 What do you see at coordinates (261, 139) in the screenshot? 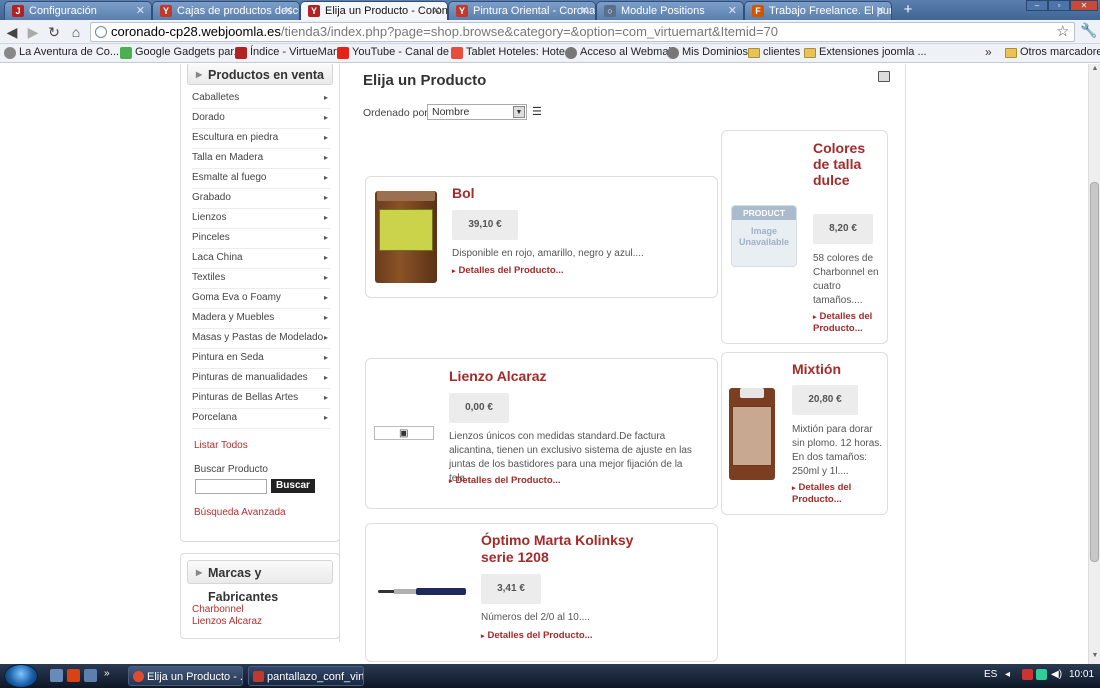
I see `category-link: Escultura en piedra ▸` at bounding box center [261, 139].